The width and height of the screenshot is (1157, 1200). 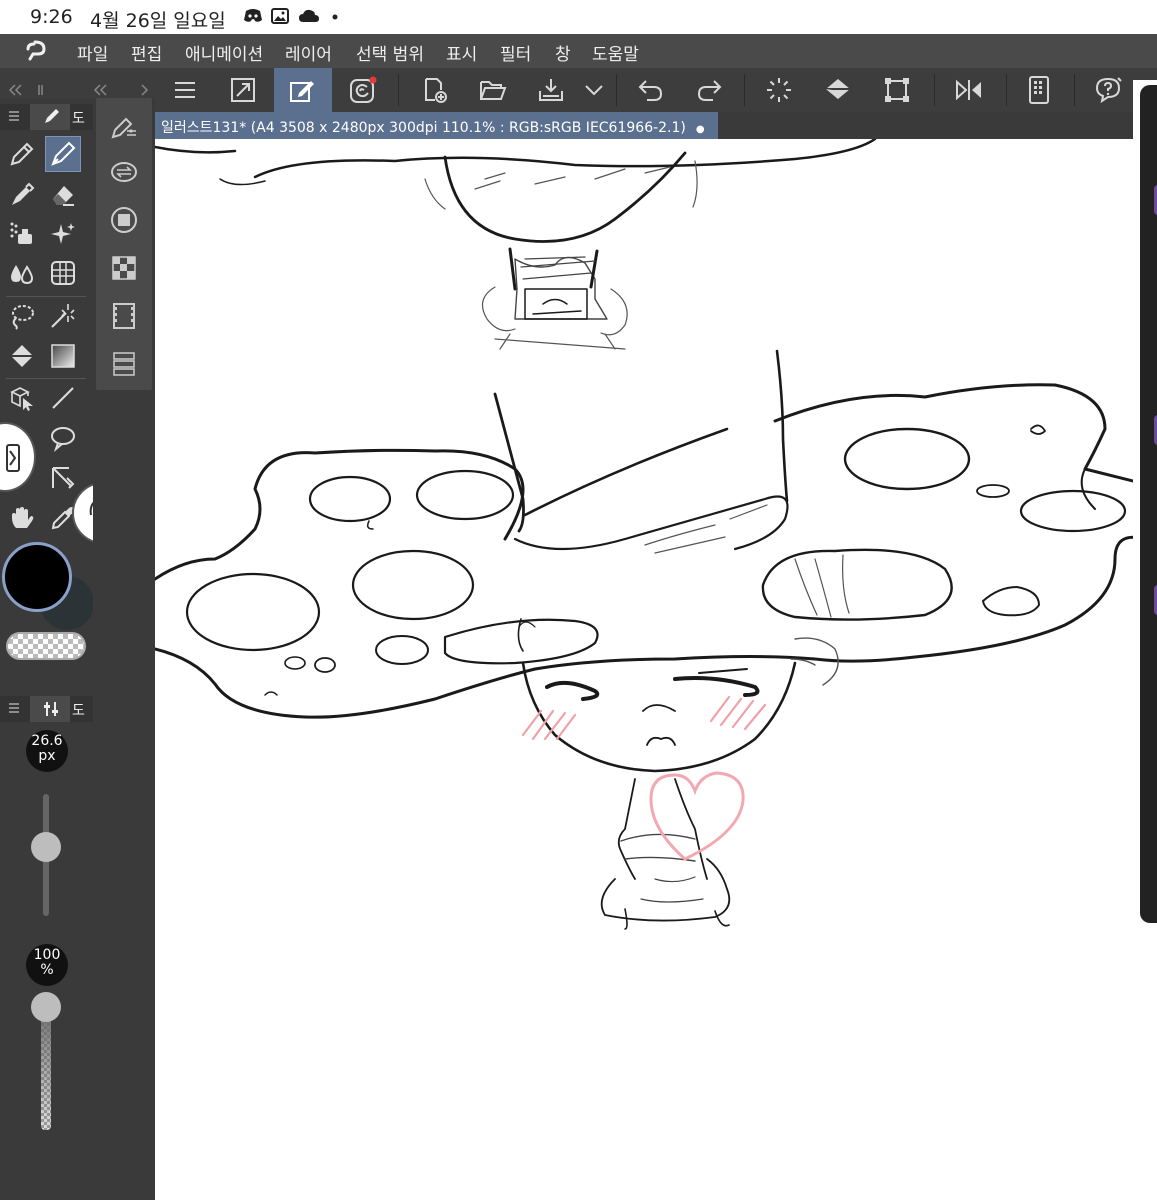 I want to click on blend-icon, so click(x=22, y=273).